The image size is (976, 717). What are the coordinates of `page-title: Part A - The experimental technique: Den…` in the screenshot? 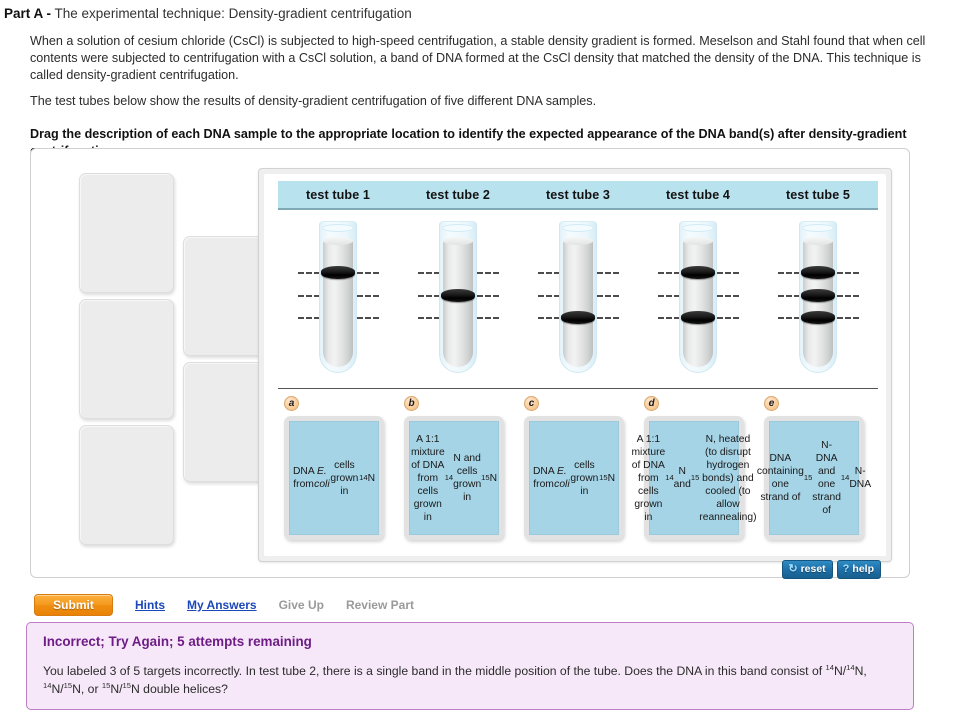 It's located at (488, 10).